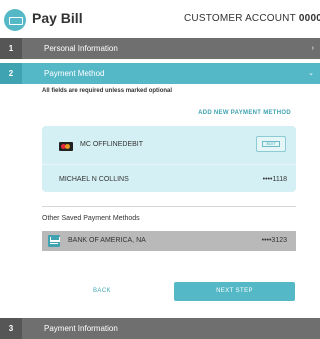  What do you see at coordinates (311, 73) in the screenshot?
I see `chevron-down-icon: ⌄` at bounding box center [311, 73].